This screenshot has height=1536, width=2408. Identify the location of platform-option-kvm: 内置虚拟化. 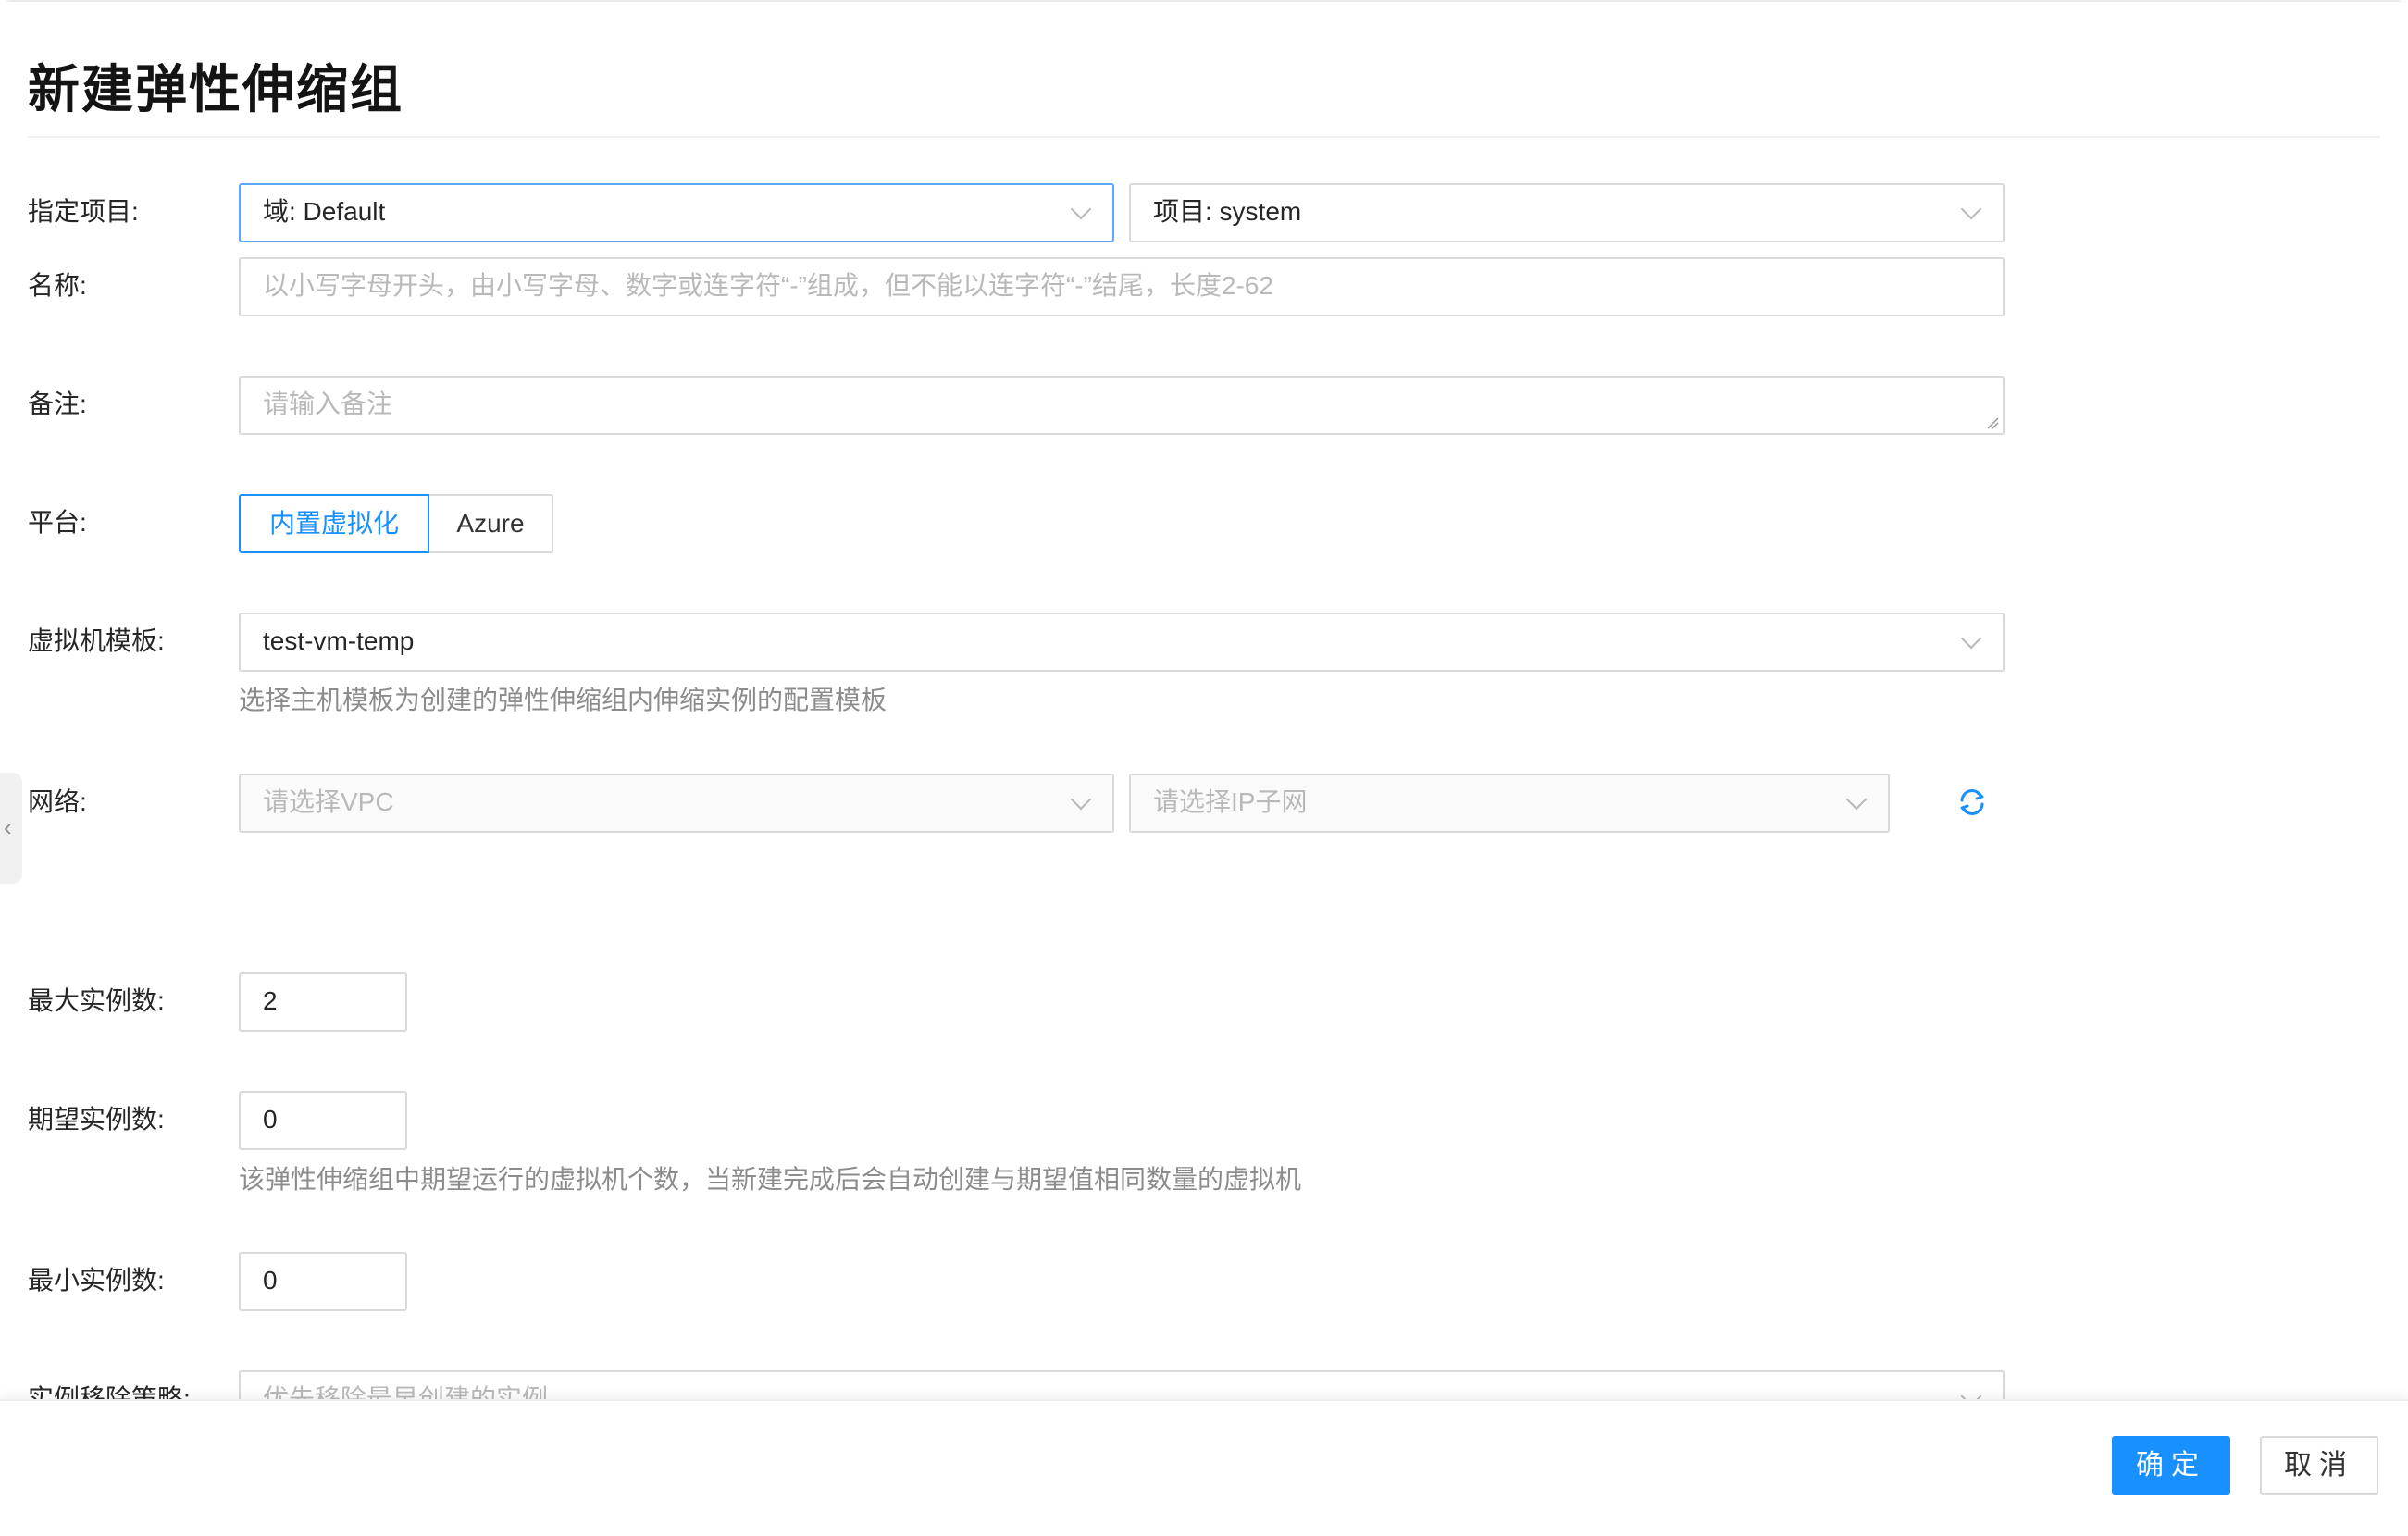
(334, 523).